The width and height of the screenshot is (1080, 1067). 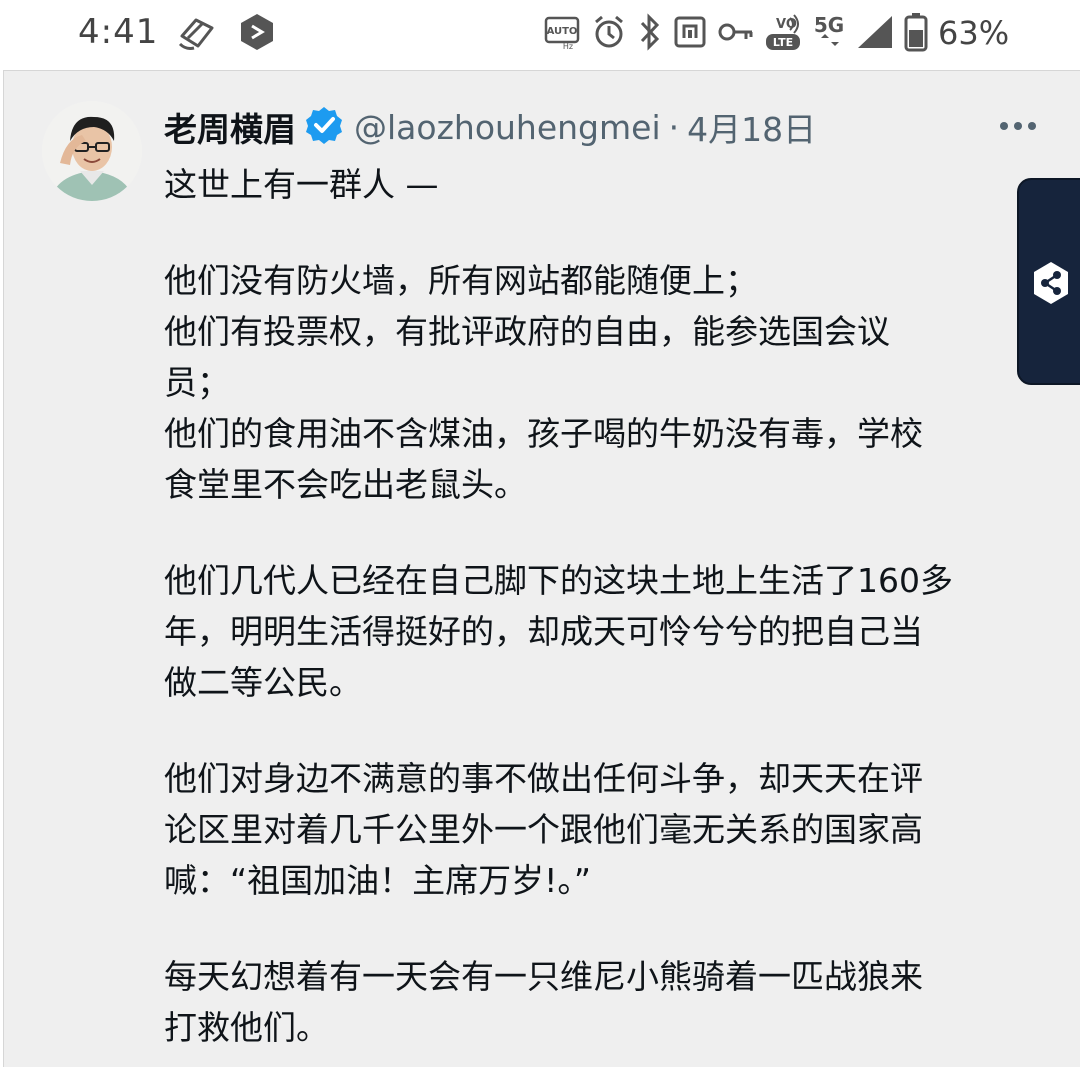 I want to click on floating-side-tab, so click(x=1048, y=281).